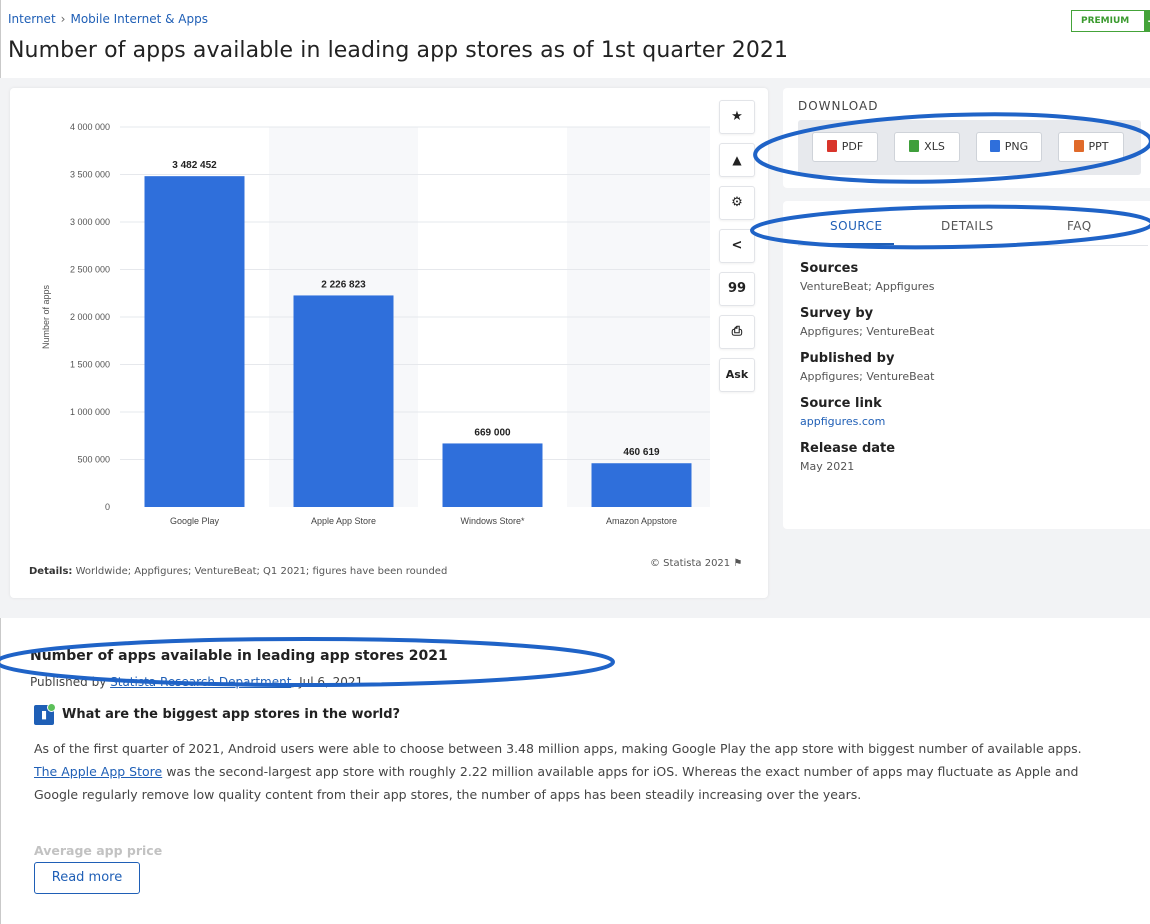 The image size is (1150, 924). I want to click on y-tick-label: 500 000, so click(93, 460).